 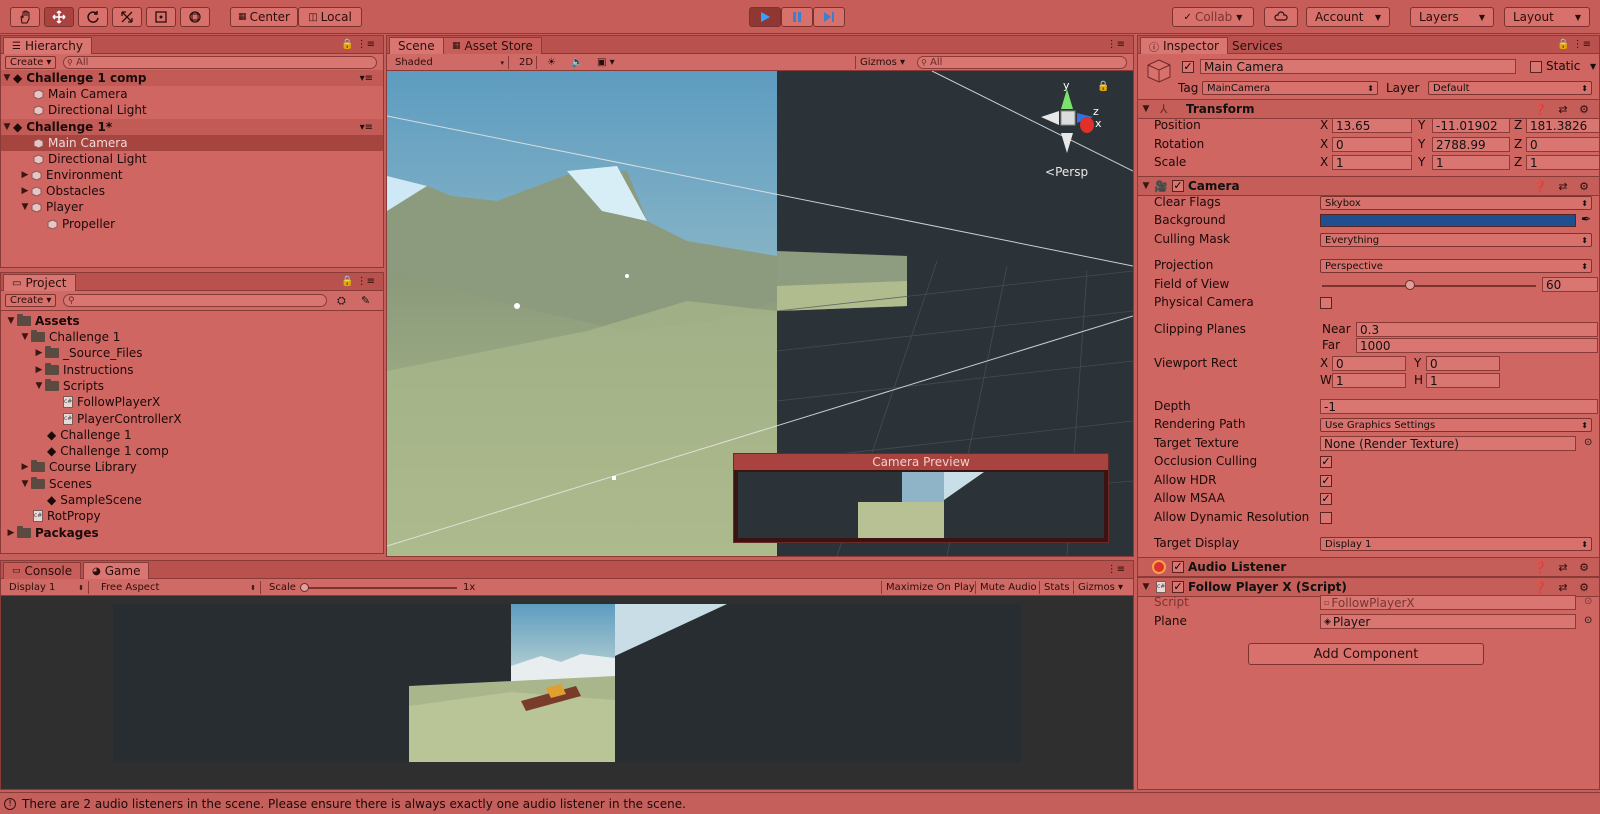 I want to click on lighting-toggle: ☀, so click(x=553, y=62).